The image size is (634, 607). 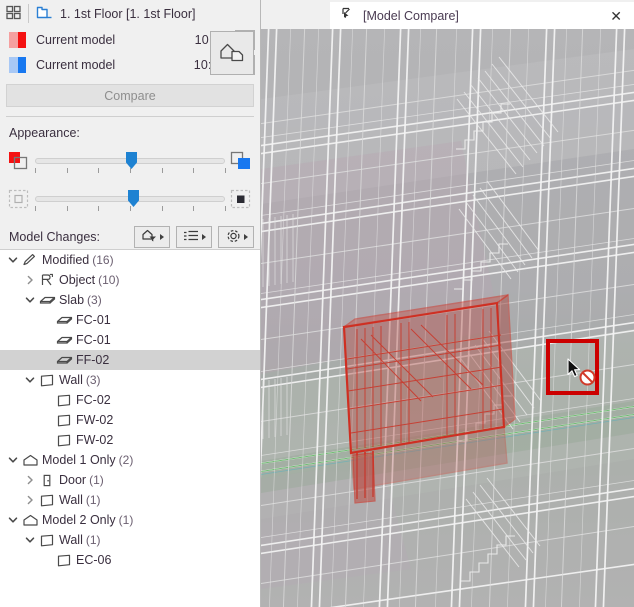 What do you see at coordinates (241, 161) in the screenshot?
I see `blue-overlap-icon` at bounding box center [241, 161].